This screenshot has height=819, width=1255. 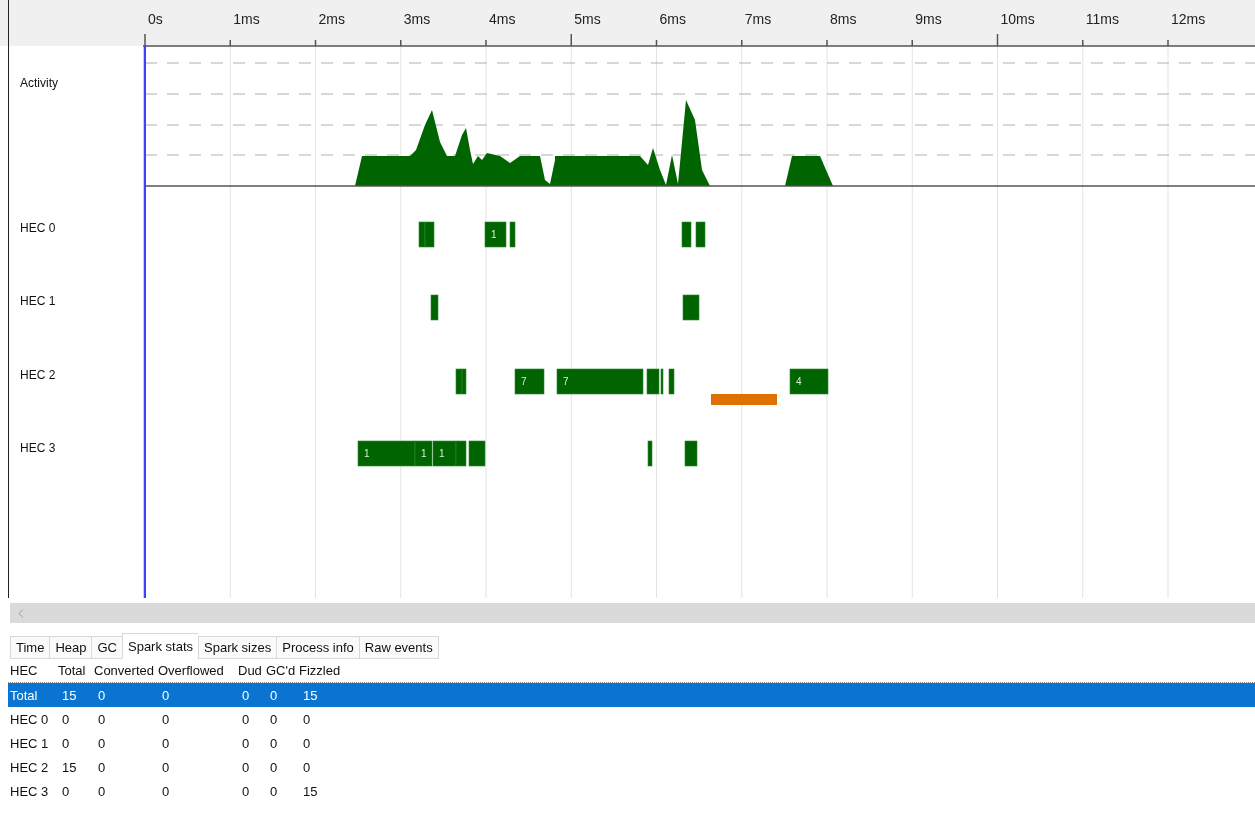 I want to click on table-cell-text: HEC 3, so click(x=30, y=791).